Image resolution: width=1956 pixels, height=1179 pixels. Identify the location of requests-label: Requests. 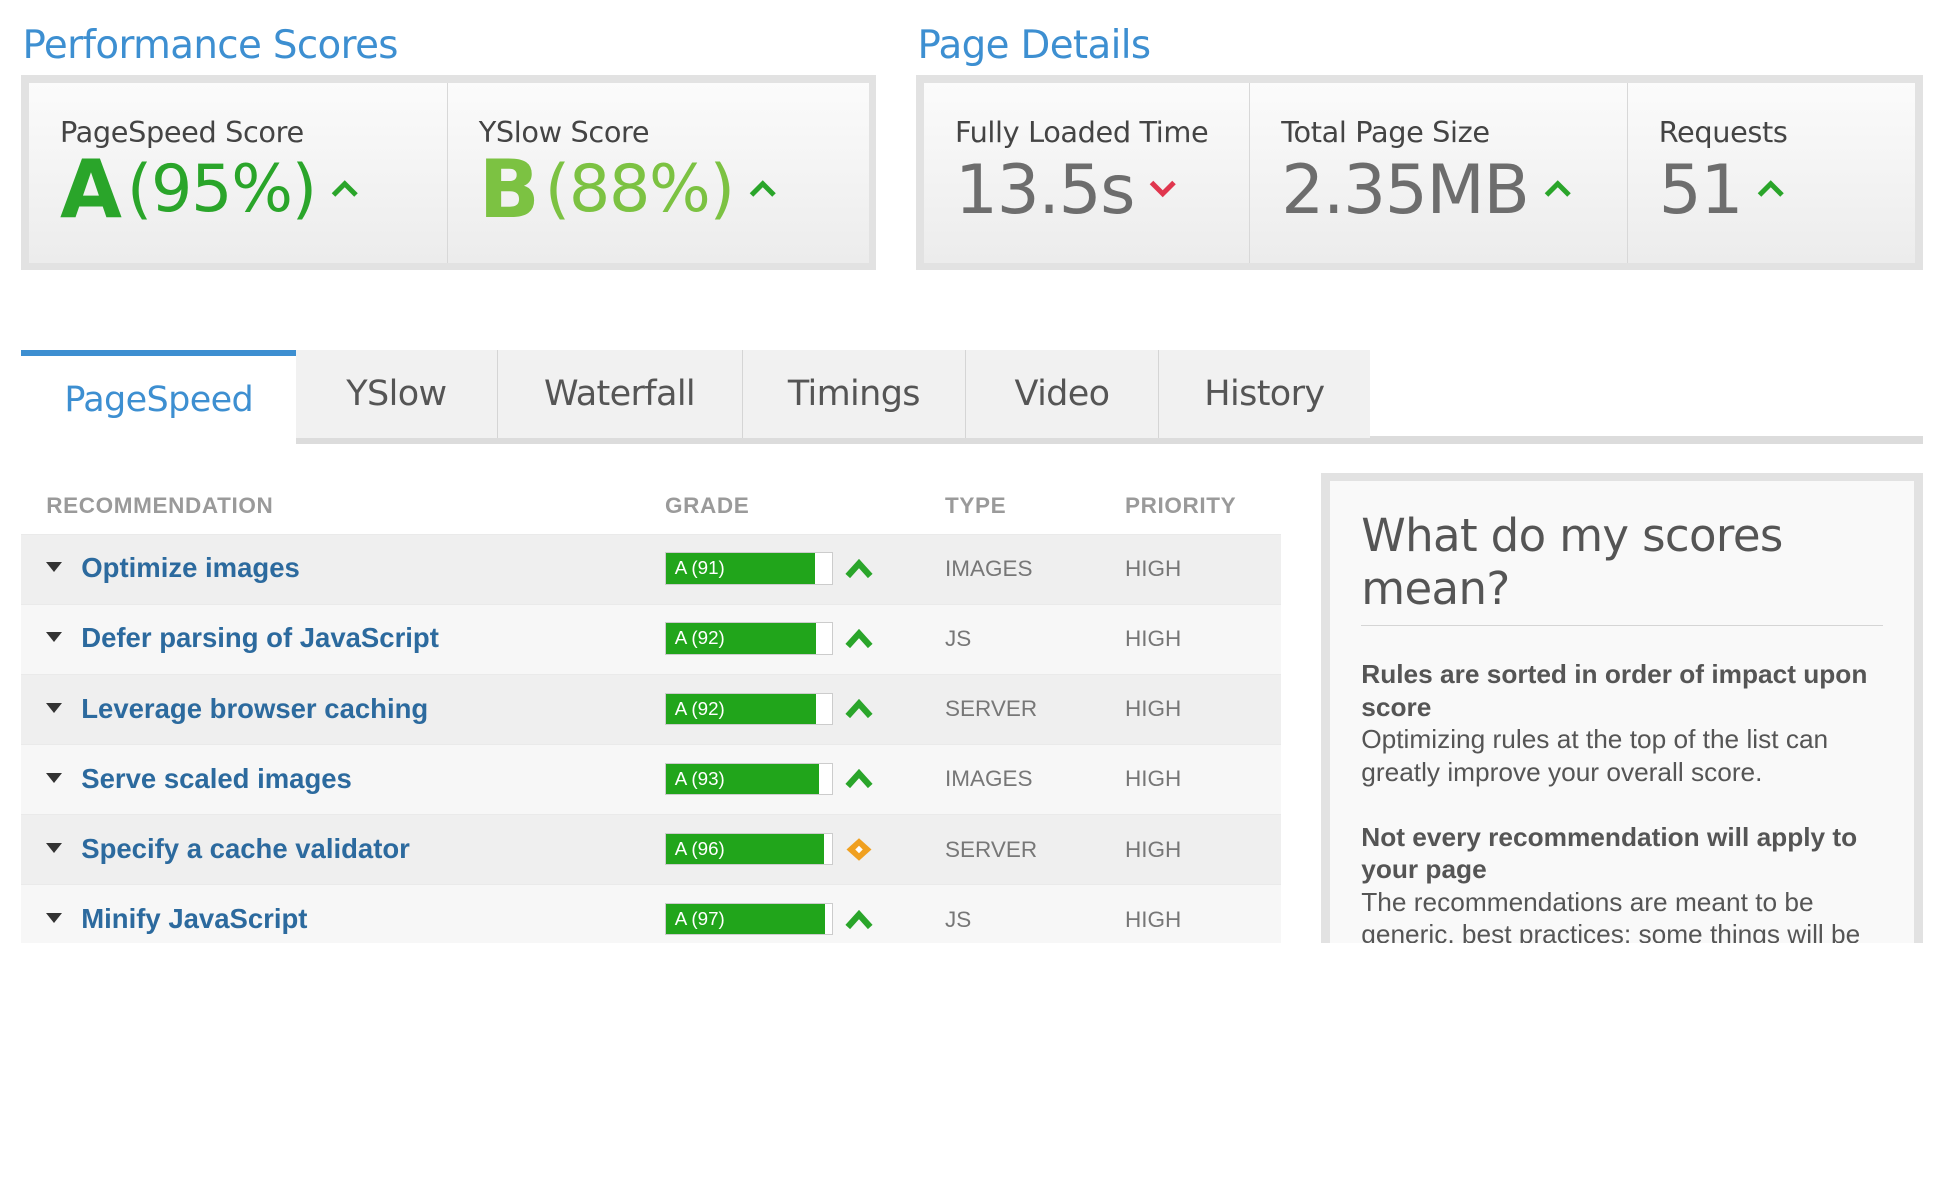
(1723, 132).